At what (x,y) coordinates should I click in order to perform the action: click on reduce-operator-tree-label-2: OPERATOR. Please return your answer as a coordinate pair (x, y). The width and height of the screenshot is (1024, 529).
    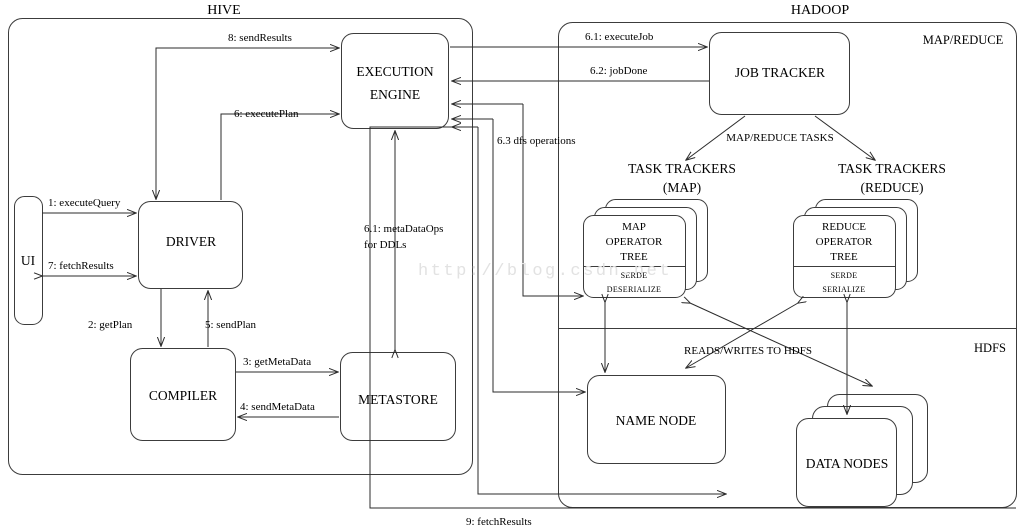
    Looking at the image, I should click on (844, 242).